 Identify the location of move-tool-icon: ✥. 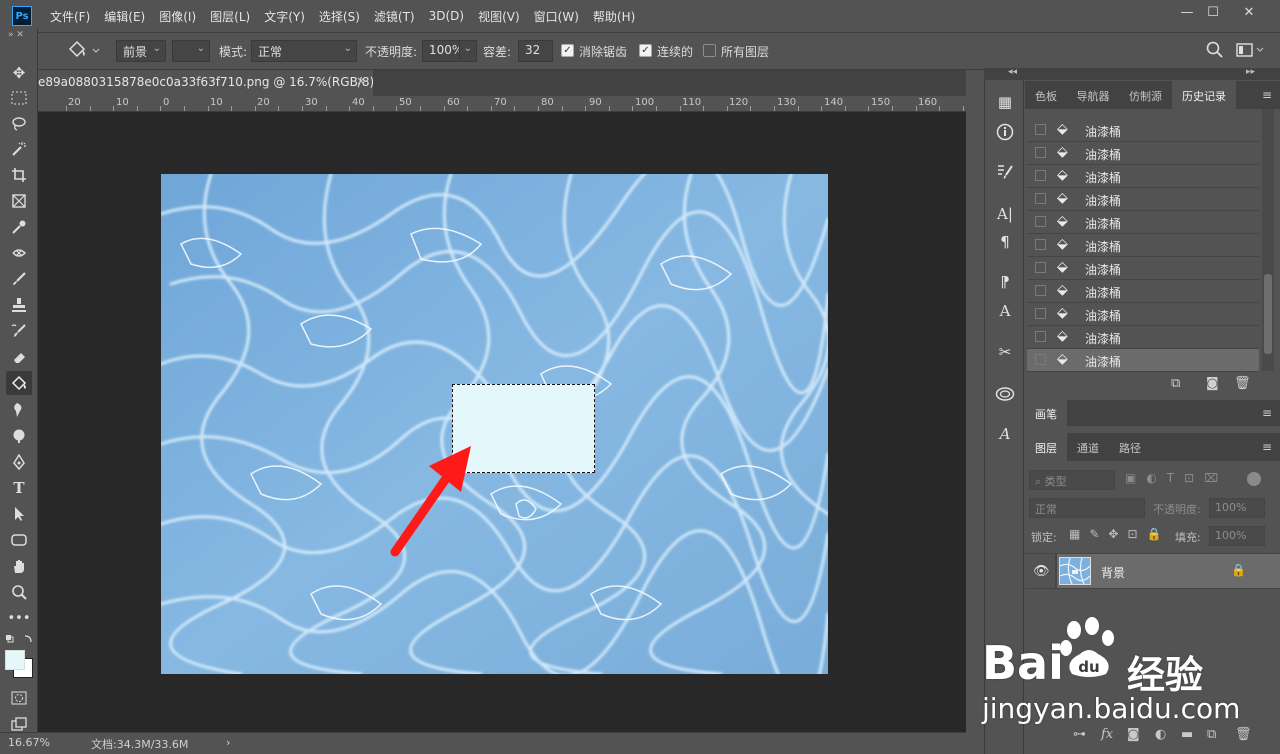
(19, 73).